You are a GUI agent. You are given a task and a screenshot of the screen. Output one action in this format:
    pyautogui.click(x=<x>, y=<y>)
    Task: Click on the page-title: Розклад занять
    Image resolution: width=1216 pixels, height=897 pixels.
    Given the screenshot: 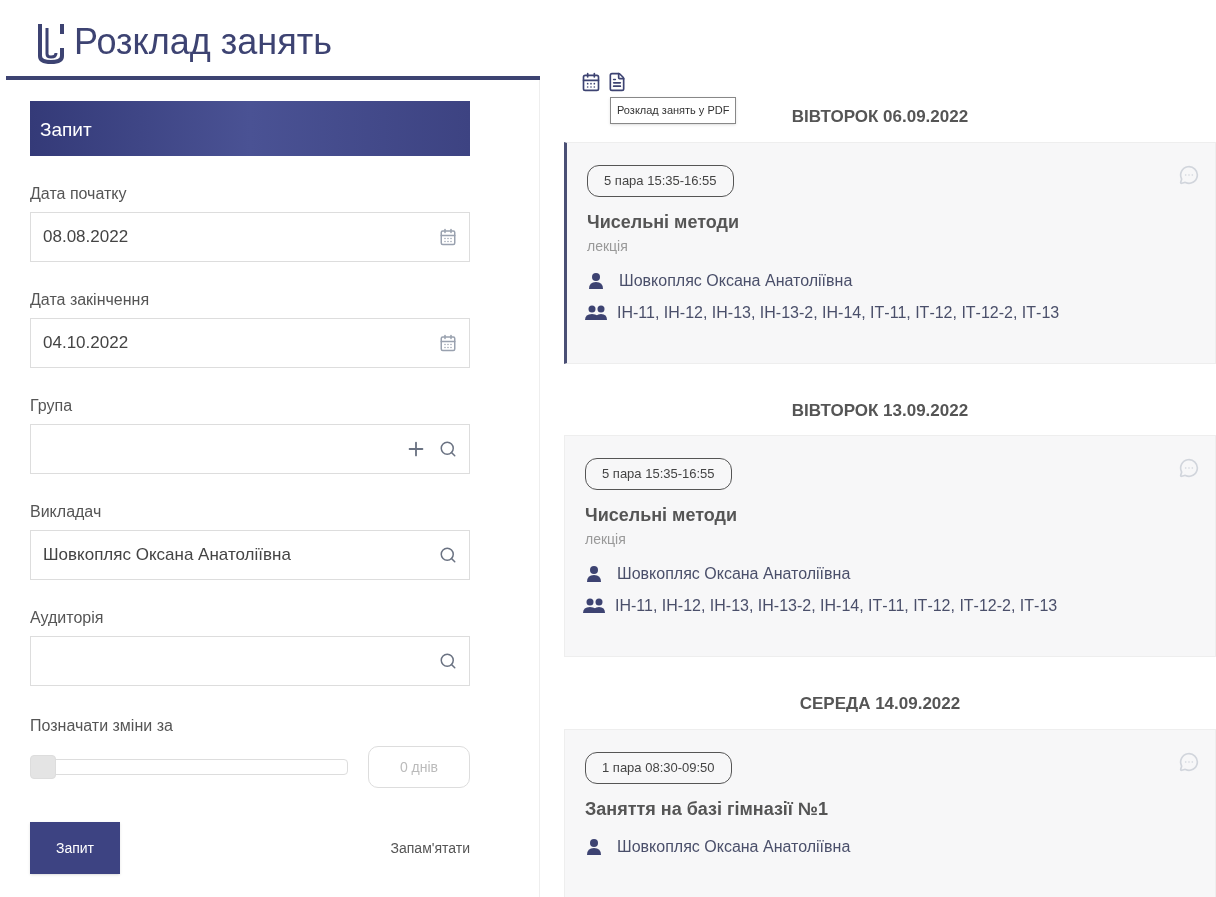 What is the action you would take?
    pyautogui.click(x=203, y=42)
    